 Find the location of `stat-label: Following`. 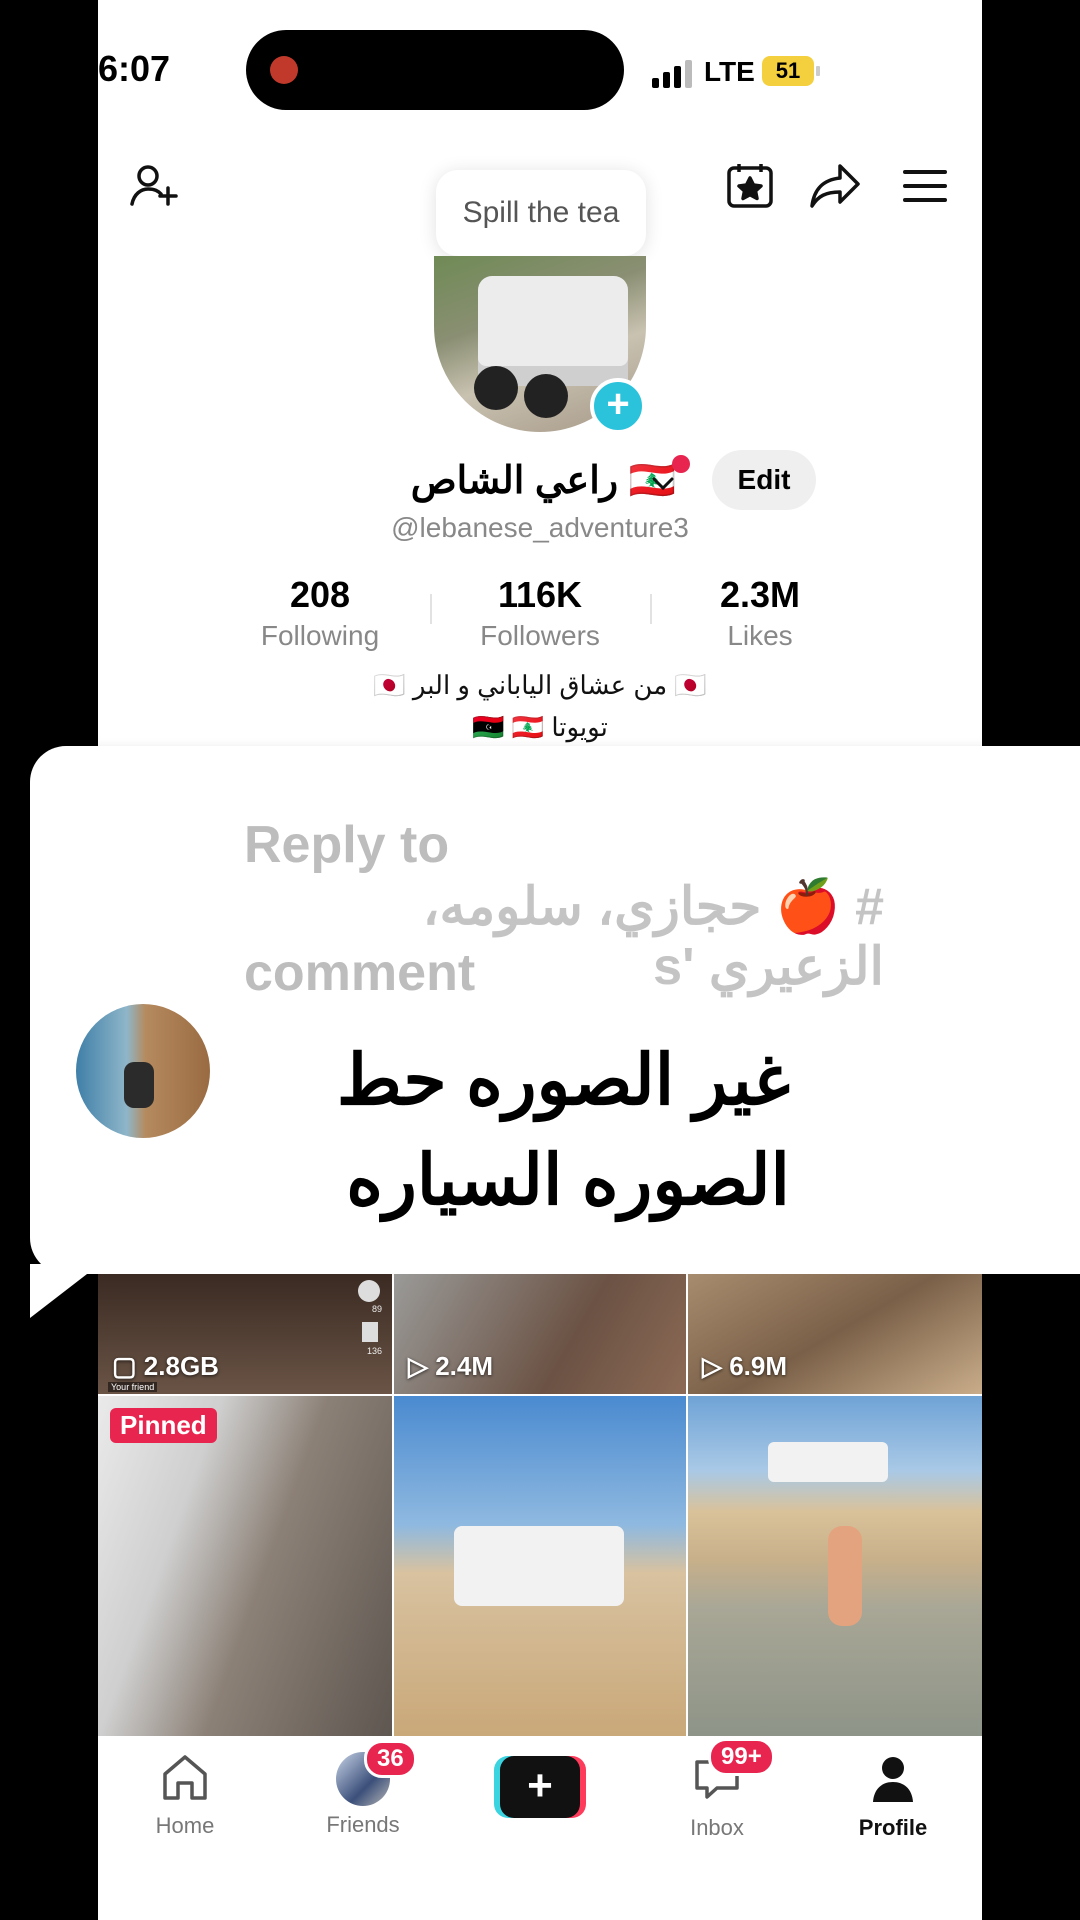

stat-label: Following is located at coordinates (320, 635).